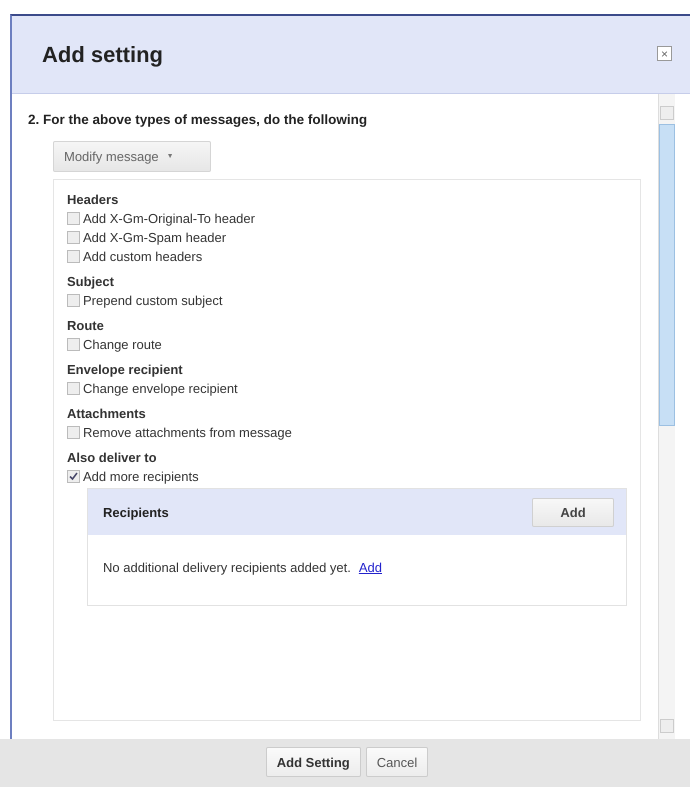  Describe the element at coordinates (142, 257) in the screenshot. I see `checkbox-label: Add custom headers` at that location.